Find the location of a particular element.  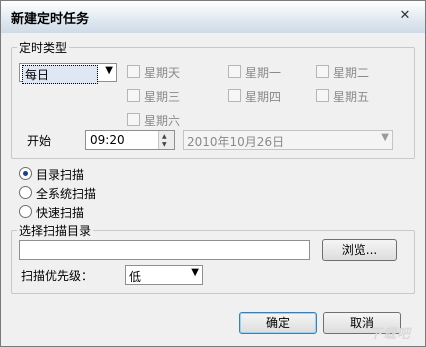

radio-label: 目录扫描 is located at coordinates (60, 175).